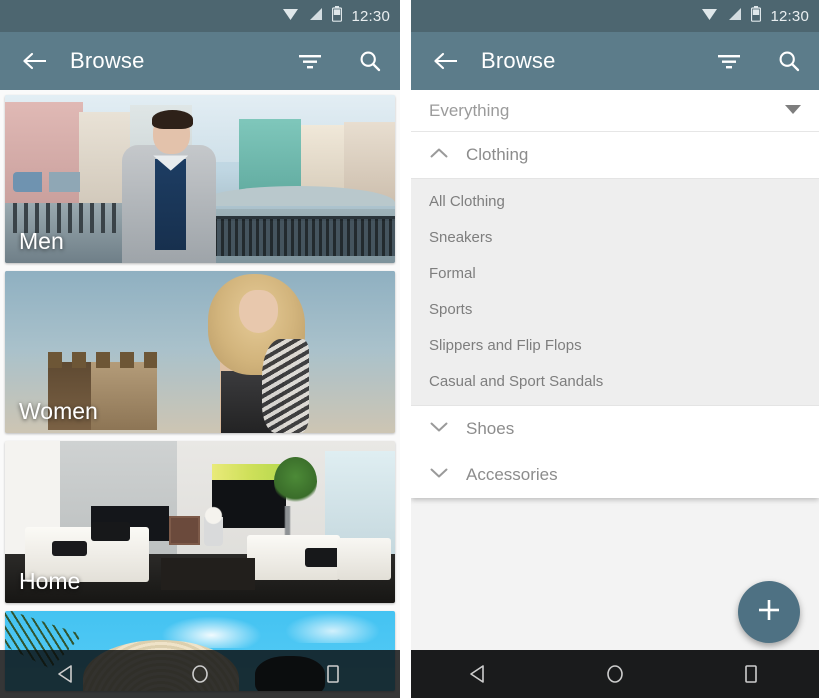 The width and height of the screenshot is (819, 698). Describe the element at coordinates (615, 16) in the screenshot. I see `status-bar-right: 12:30` at that location.